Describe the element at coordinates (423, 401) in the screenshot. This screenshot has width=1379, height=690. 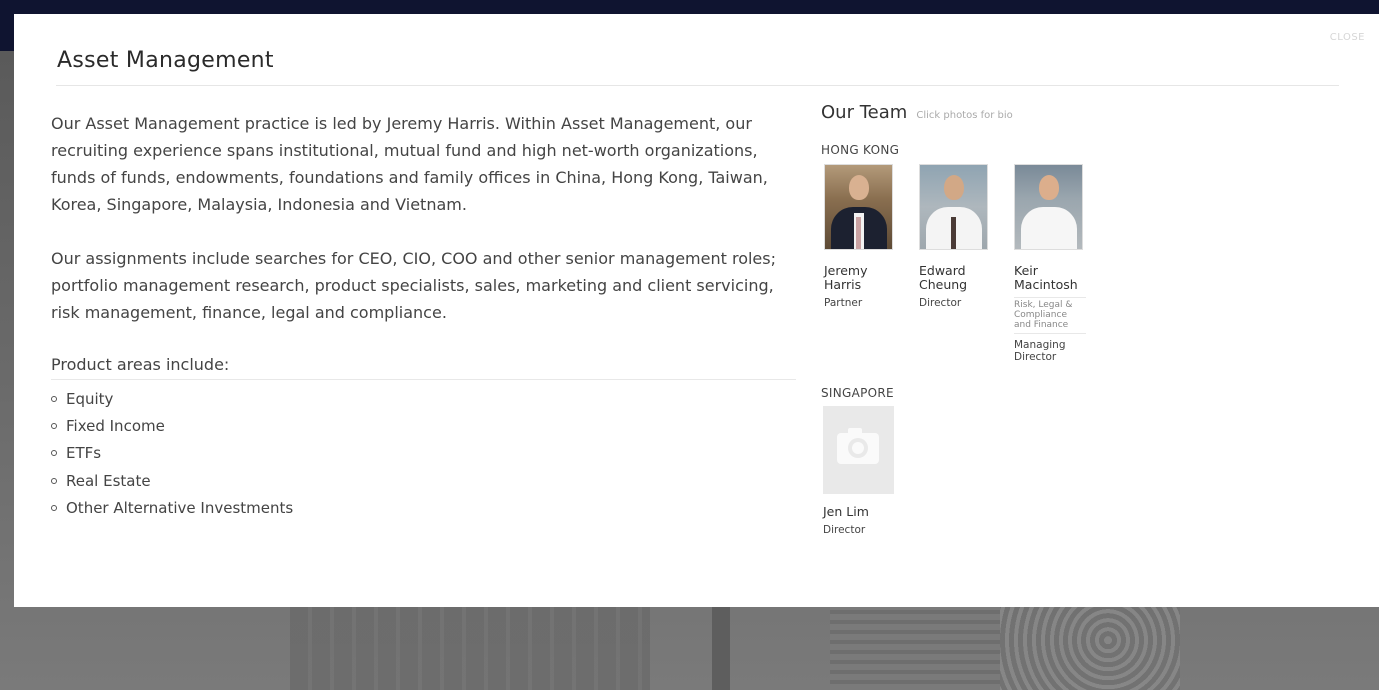
I see `list-item: Equity` at that location.